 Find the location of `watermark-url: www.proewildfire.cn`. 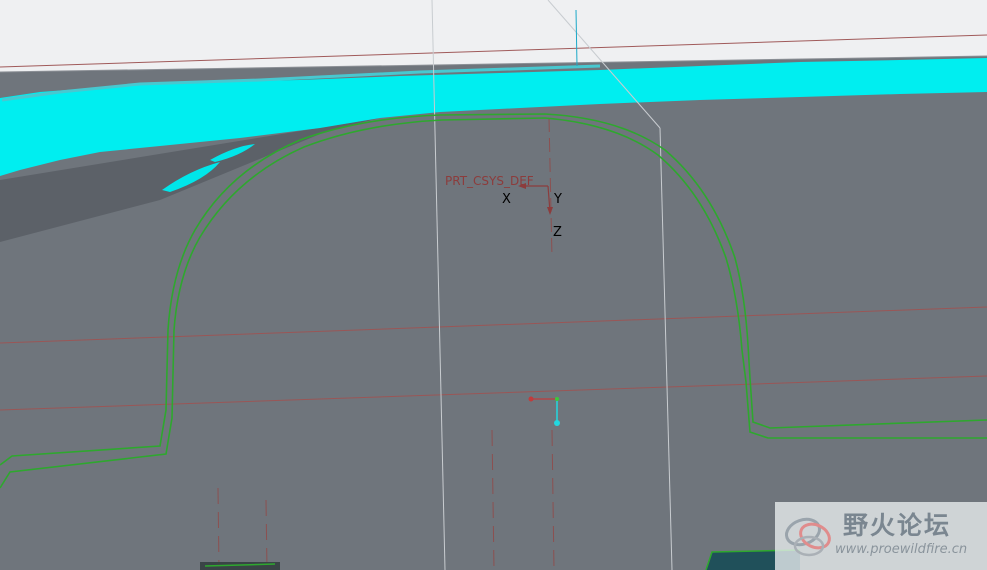

watermark-url: www.proewildfire.cn is located at coordinates (901, 549).